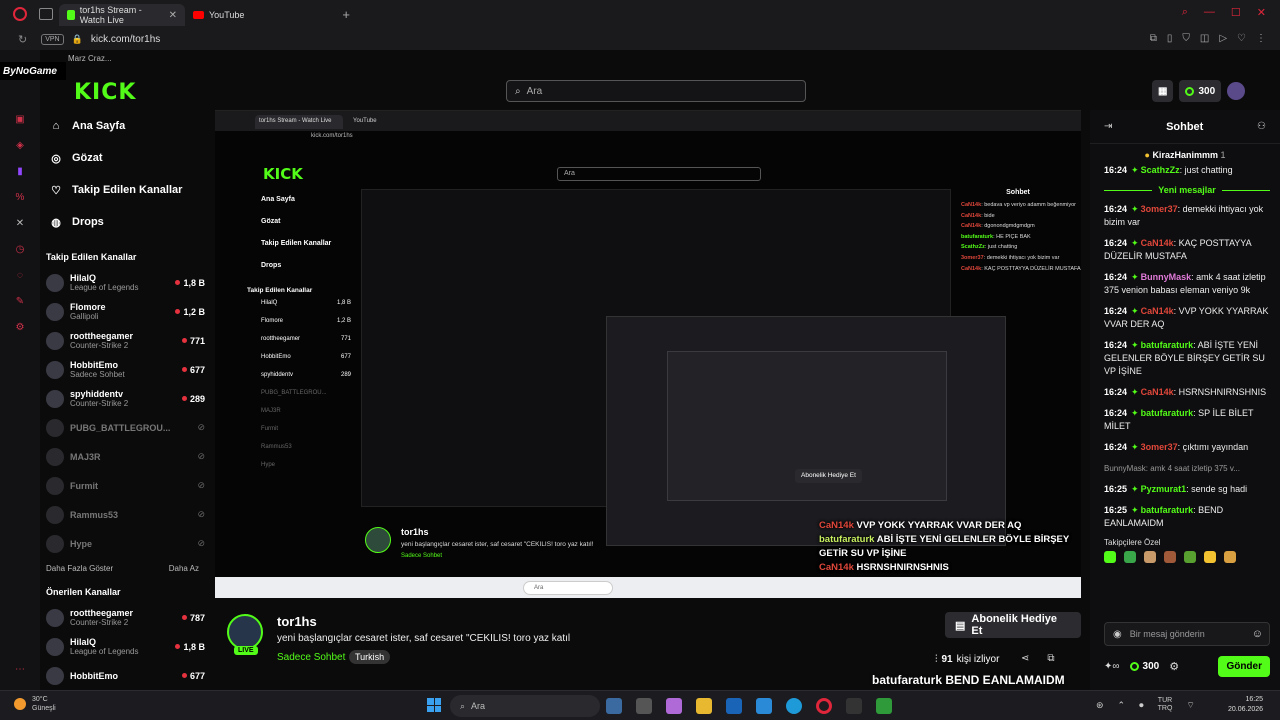 Image resolution: width=1280 pixels, height=720 pixels. Describe the element at coordinates (122, 398) in the screenshot. I see `sidebar-channel: spyhiddentv Counter-Strike 2 289` at that location.